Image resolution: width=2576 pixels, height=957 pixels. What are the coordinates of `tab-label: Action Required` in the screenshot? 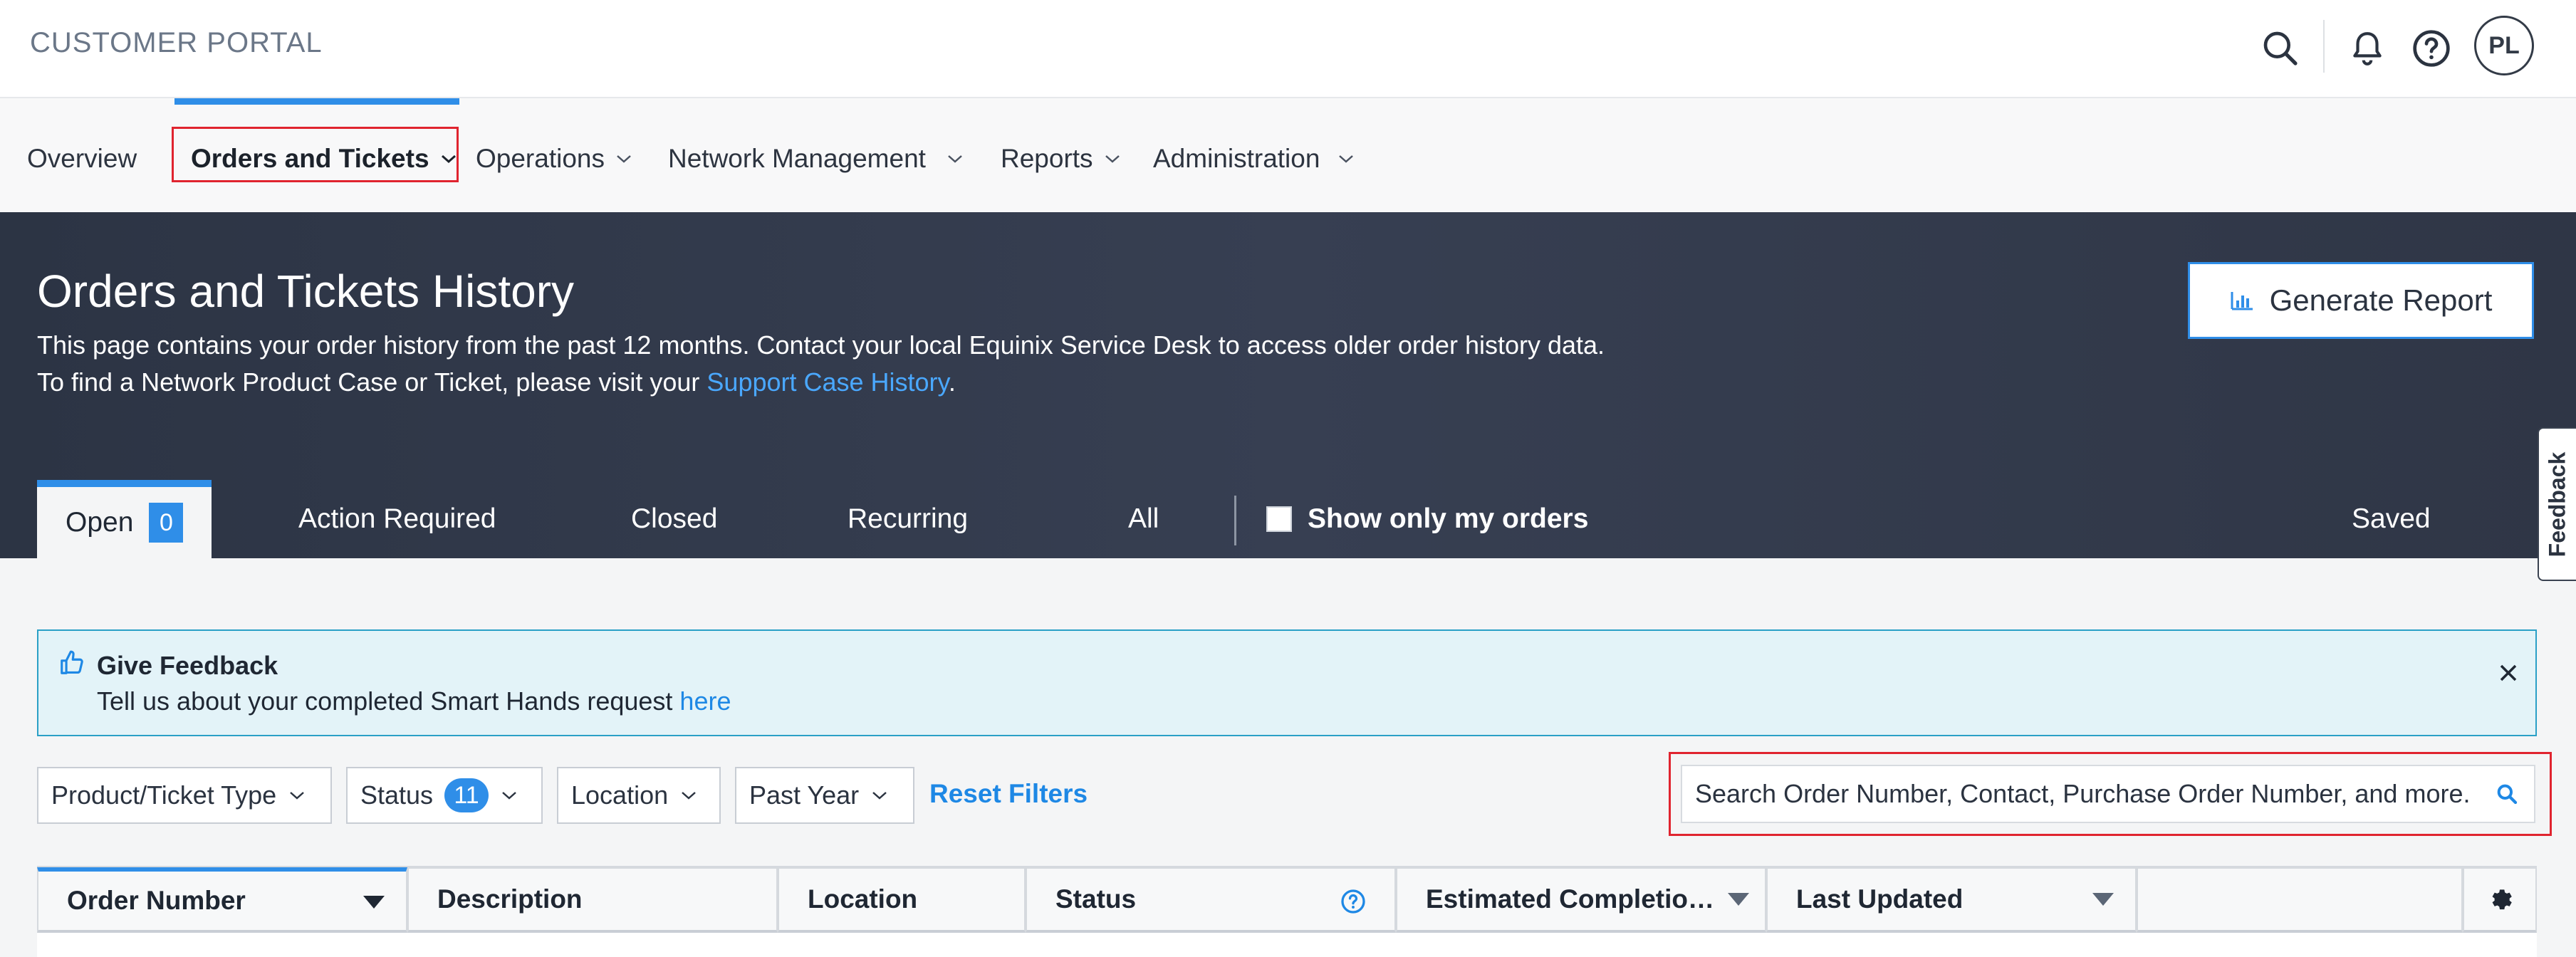 It's located at (397, 518).